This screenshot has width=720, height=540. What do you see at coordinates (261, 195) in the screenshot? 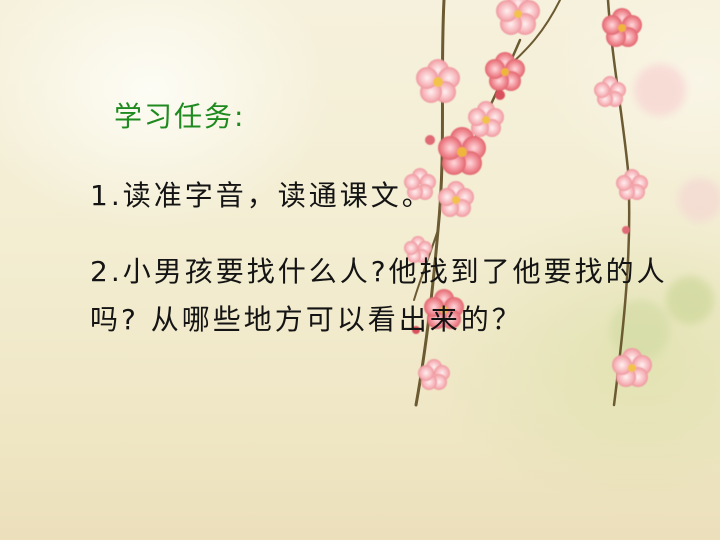
I see `task-item-1: 1.读准字音，读通课文。` at bounding box center [261, 195].